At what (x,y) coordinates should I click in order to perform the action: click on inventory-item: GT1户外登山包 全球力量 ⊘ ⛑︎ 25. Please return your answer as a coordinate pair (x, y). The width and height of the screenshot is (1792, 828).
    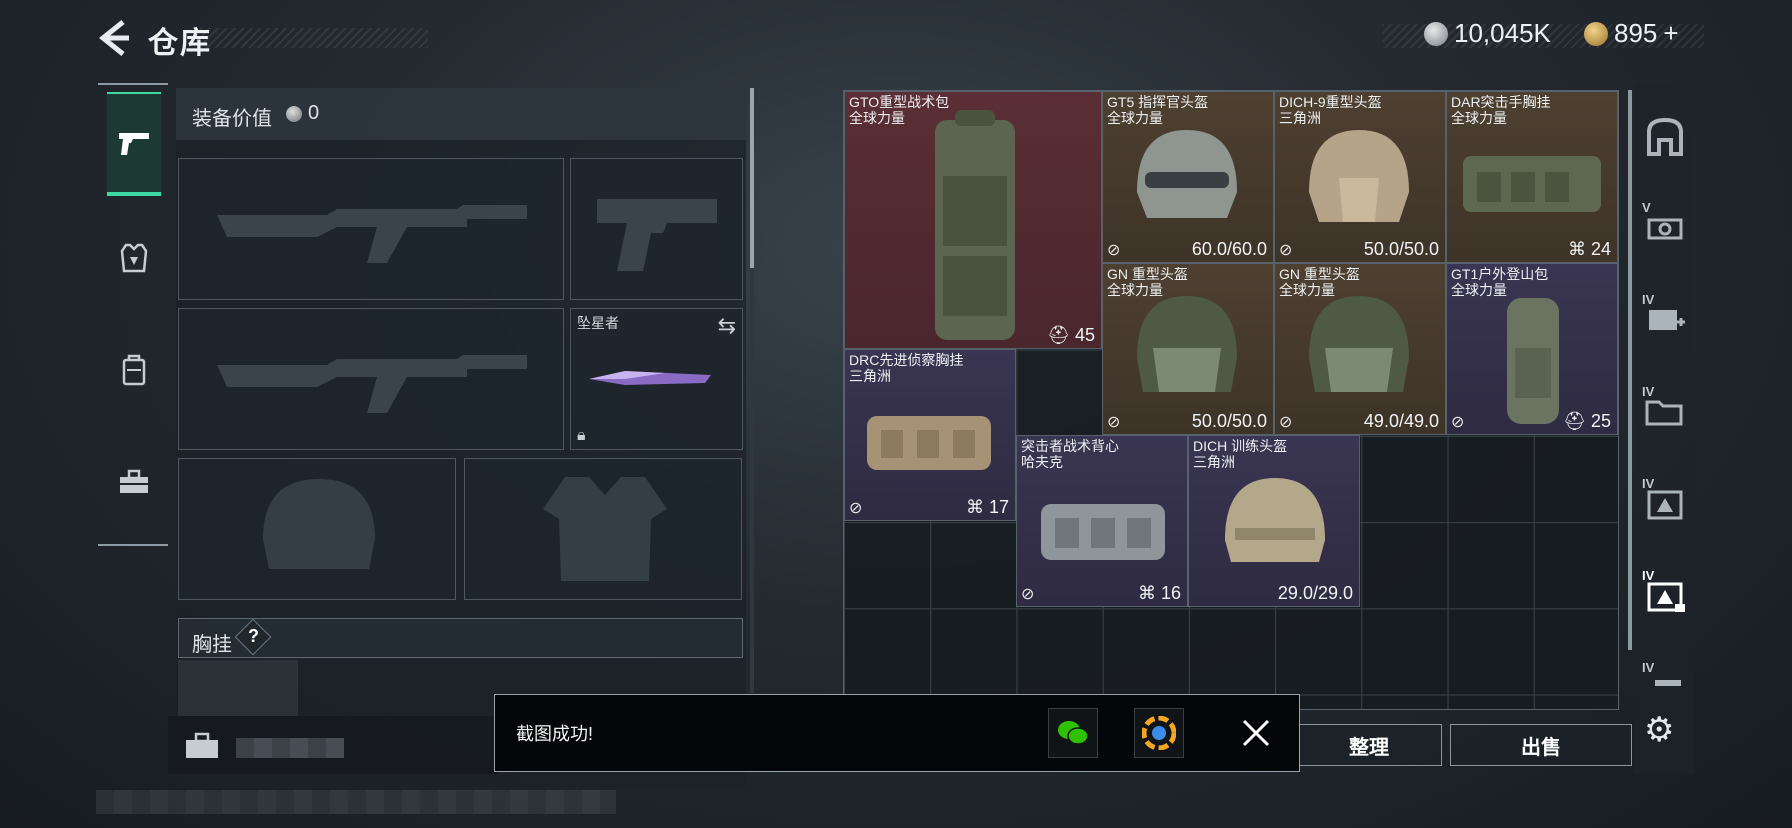
    Looking at the image, I should click on (1532, 349).